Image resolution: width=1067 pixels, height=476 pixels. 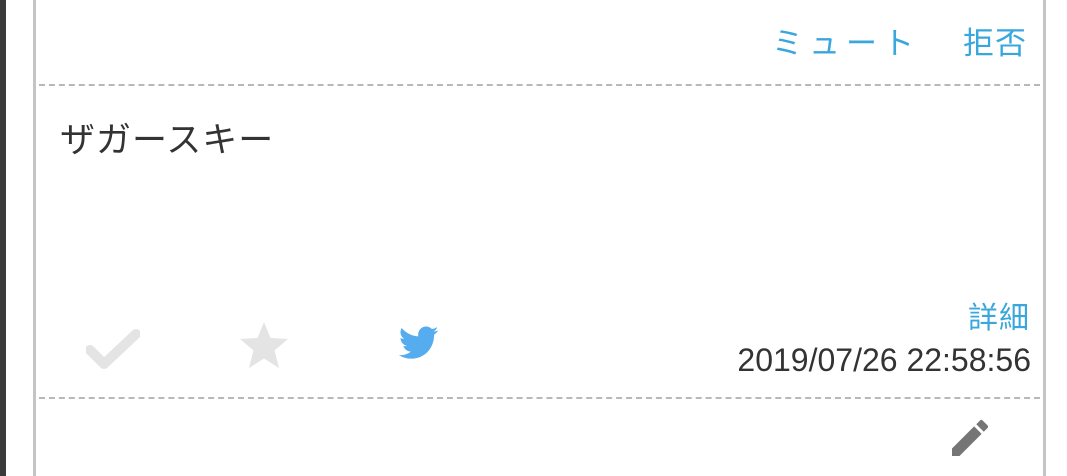 What do you see at coordinates (264, 346) in the screenshot?
I see `star-icon` at bounding box center [264, 346].